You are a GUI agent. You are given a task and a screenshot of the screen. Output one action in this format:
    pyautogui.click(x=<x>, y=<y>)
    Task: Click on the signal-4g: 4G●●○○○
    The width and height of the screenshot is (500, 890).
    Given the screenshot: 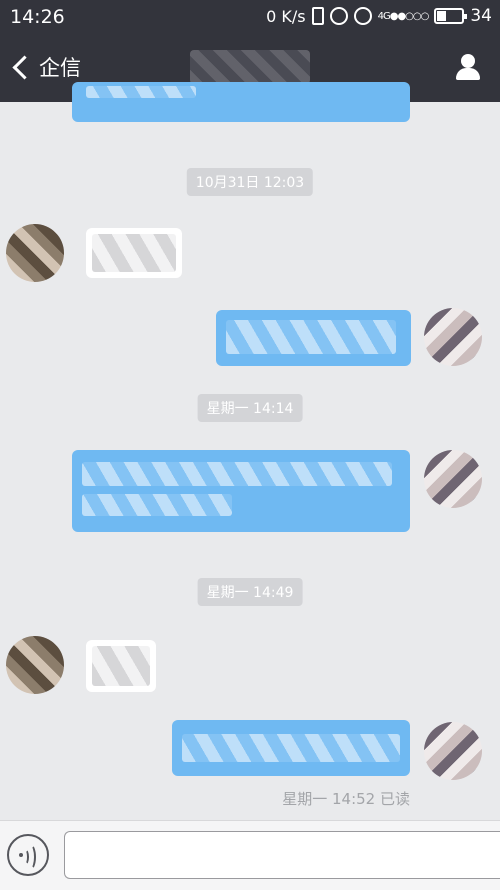 What is the action you would take?
    pyautogui.click(x=403, y=16)
    